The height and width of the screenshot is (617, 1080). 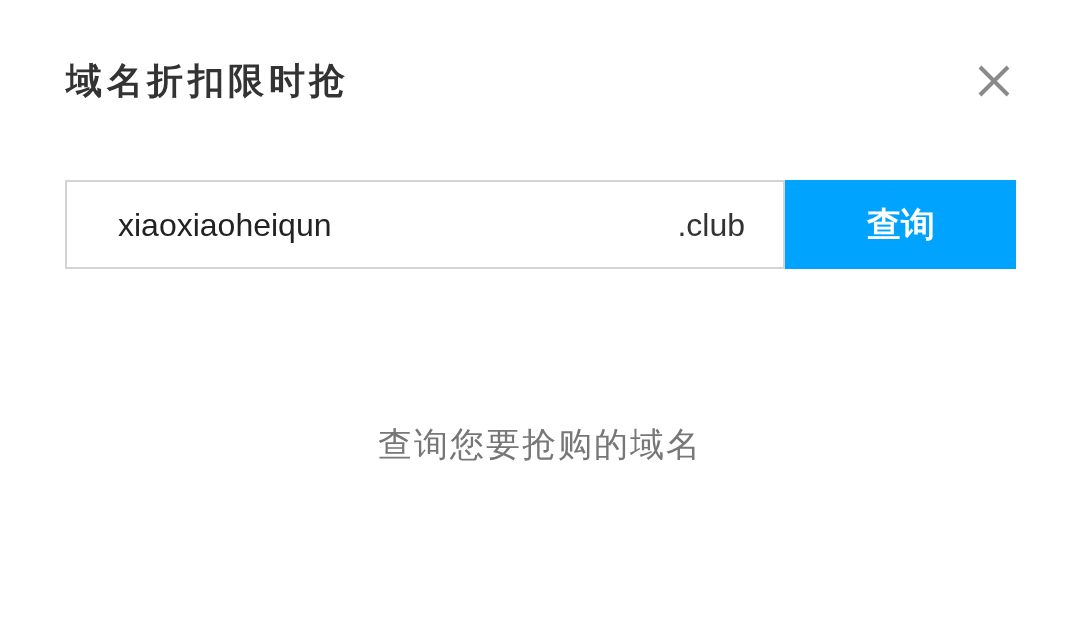 What do you see at coordinates (425, 224) in the screenshot?
I see `domain-input-field: xiaoxiaoheiqun .club` at bounding box center [425, 224].